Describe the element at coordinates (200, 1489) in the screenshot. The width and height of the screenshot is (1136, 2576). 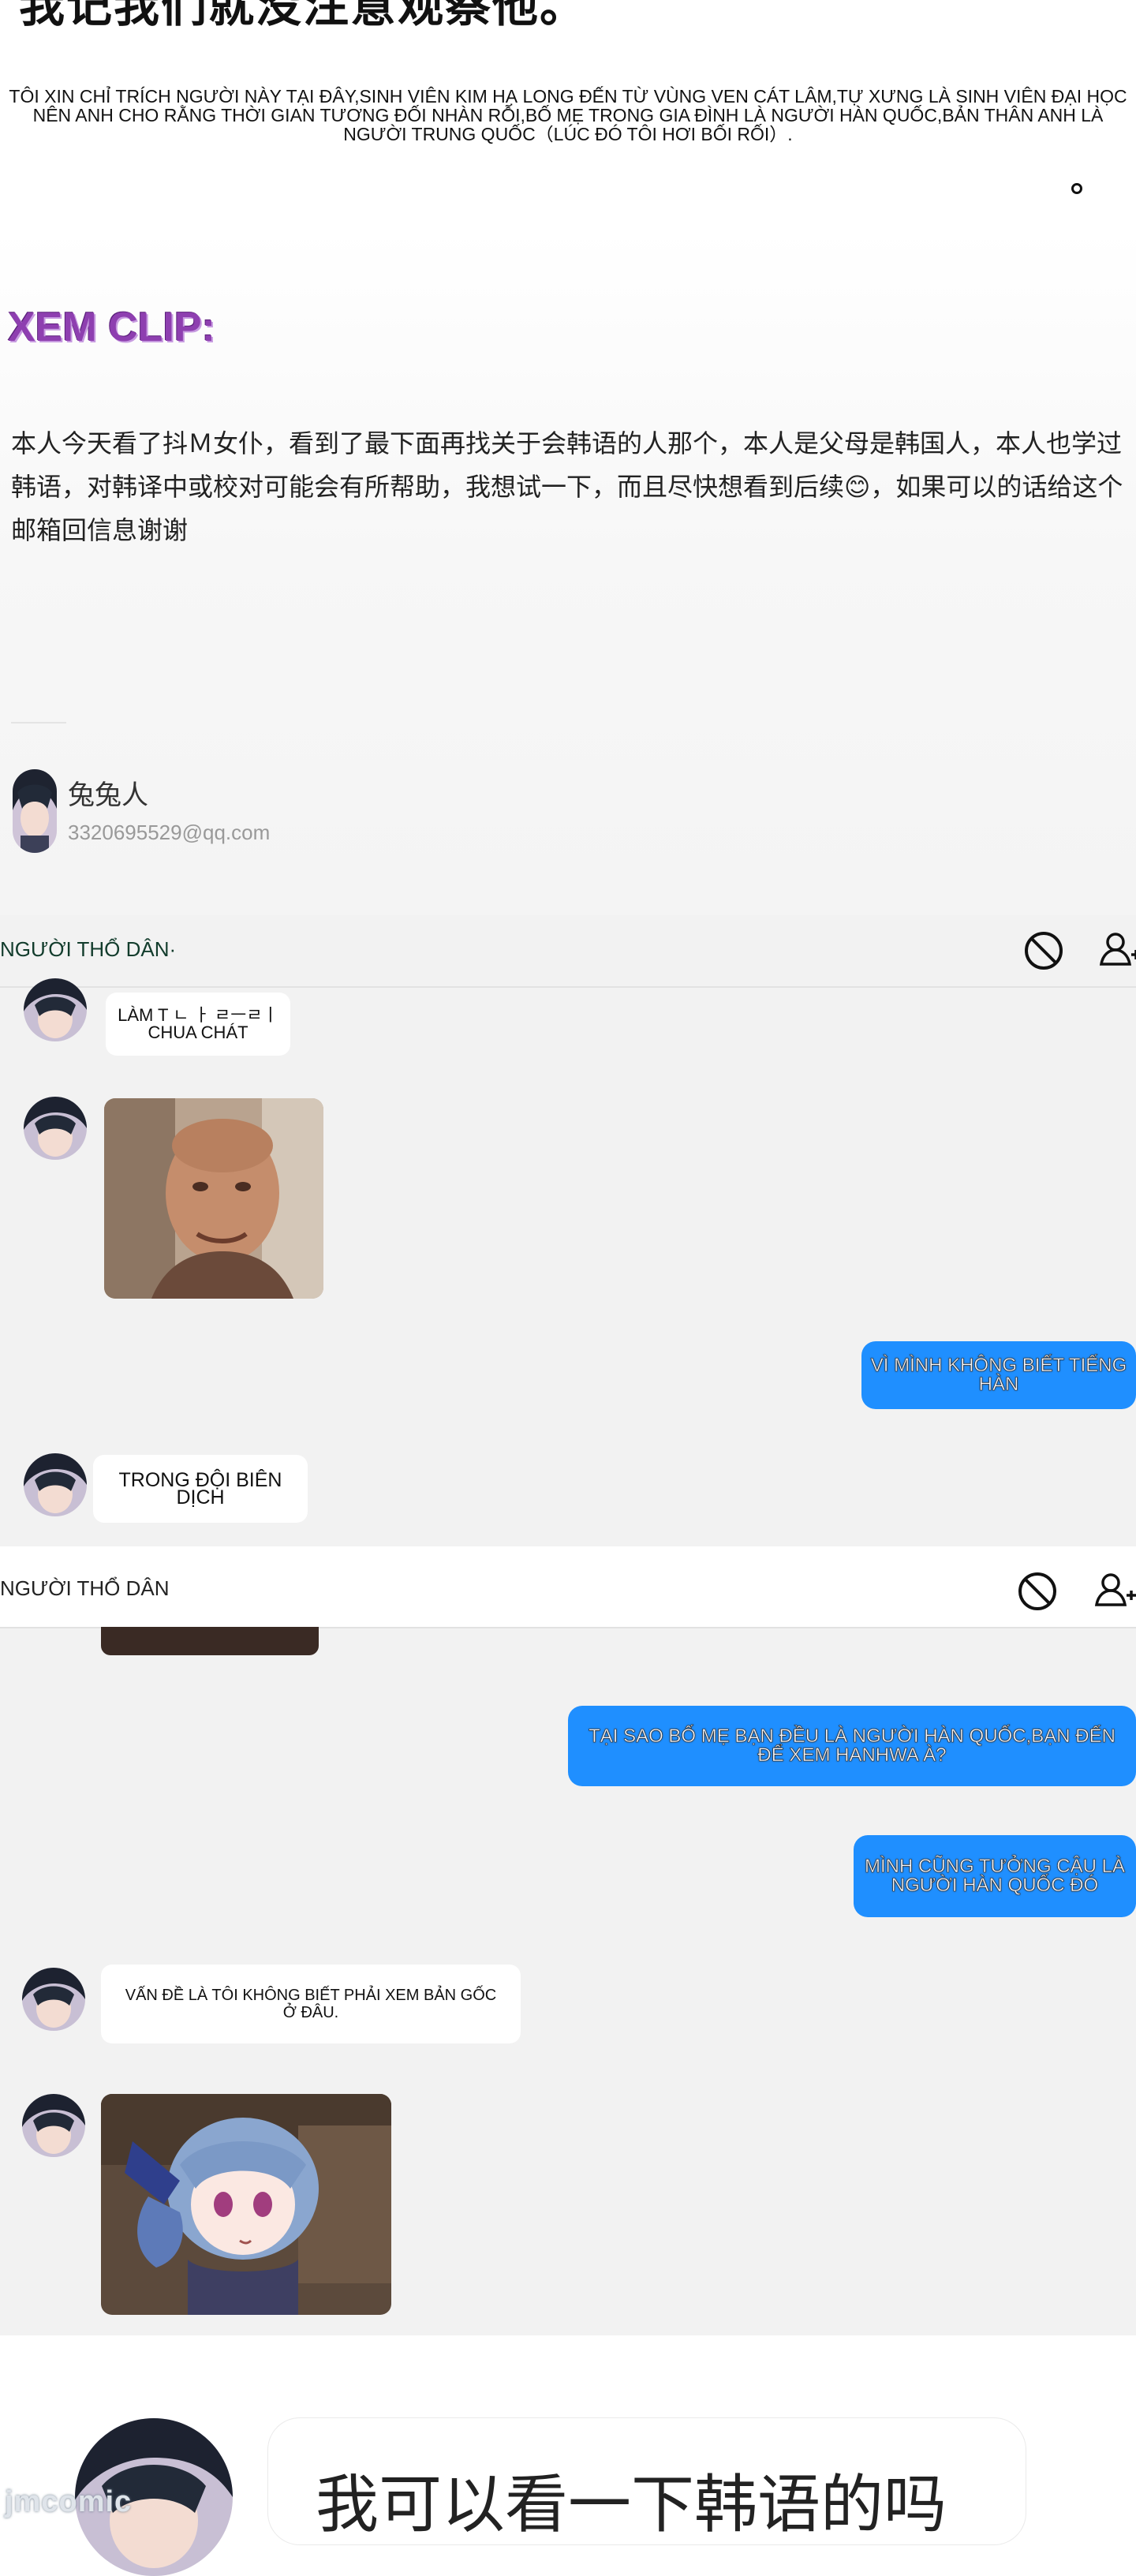
I see `message-bubble: TRONG ĐỘI BIÊN DỊCH` at that location.